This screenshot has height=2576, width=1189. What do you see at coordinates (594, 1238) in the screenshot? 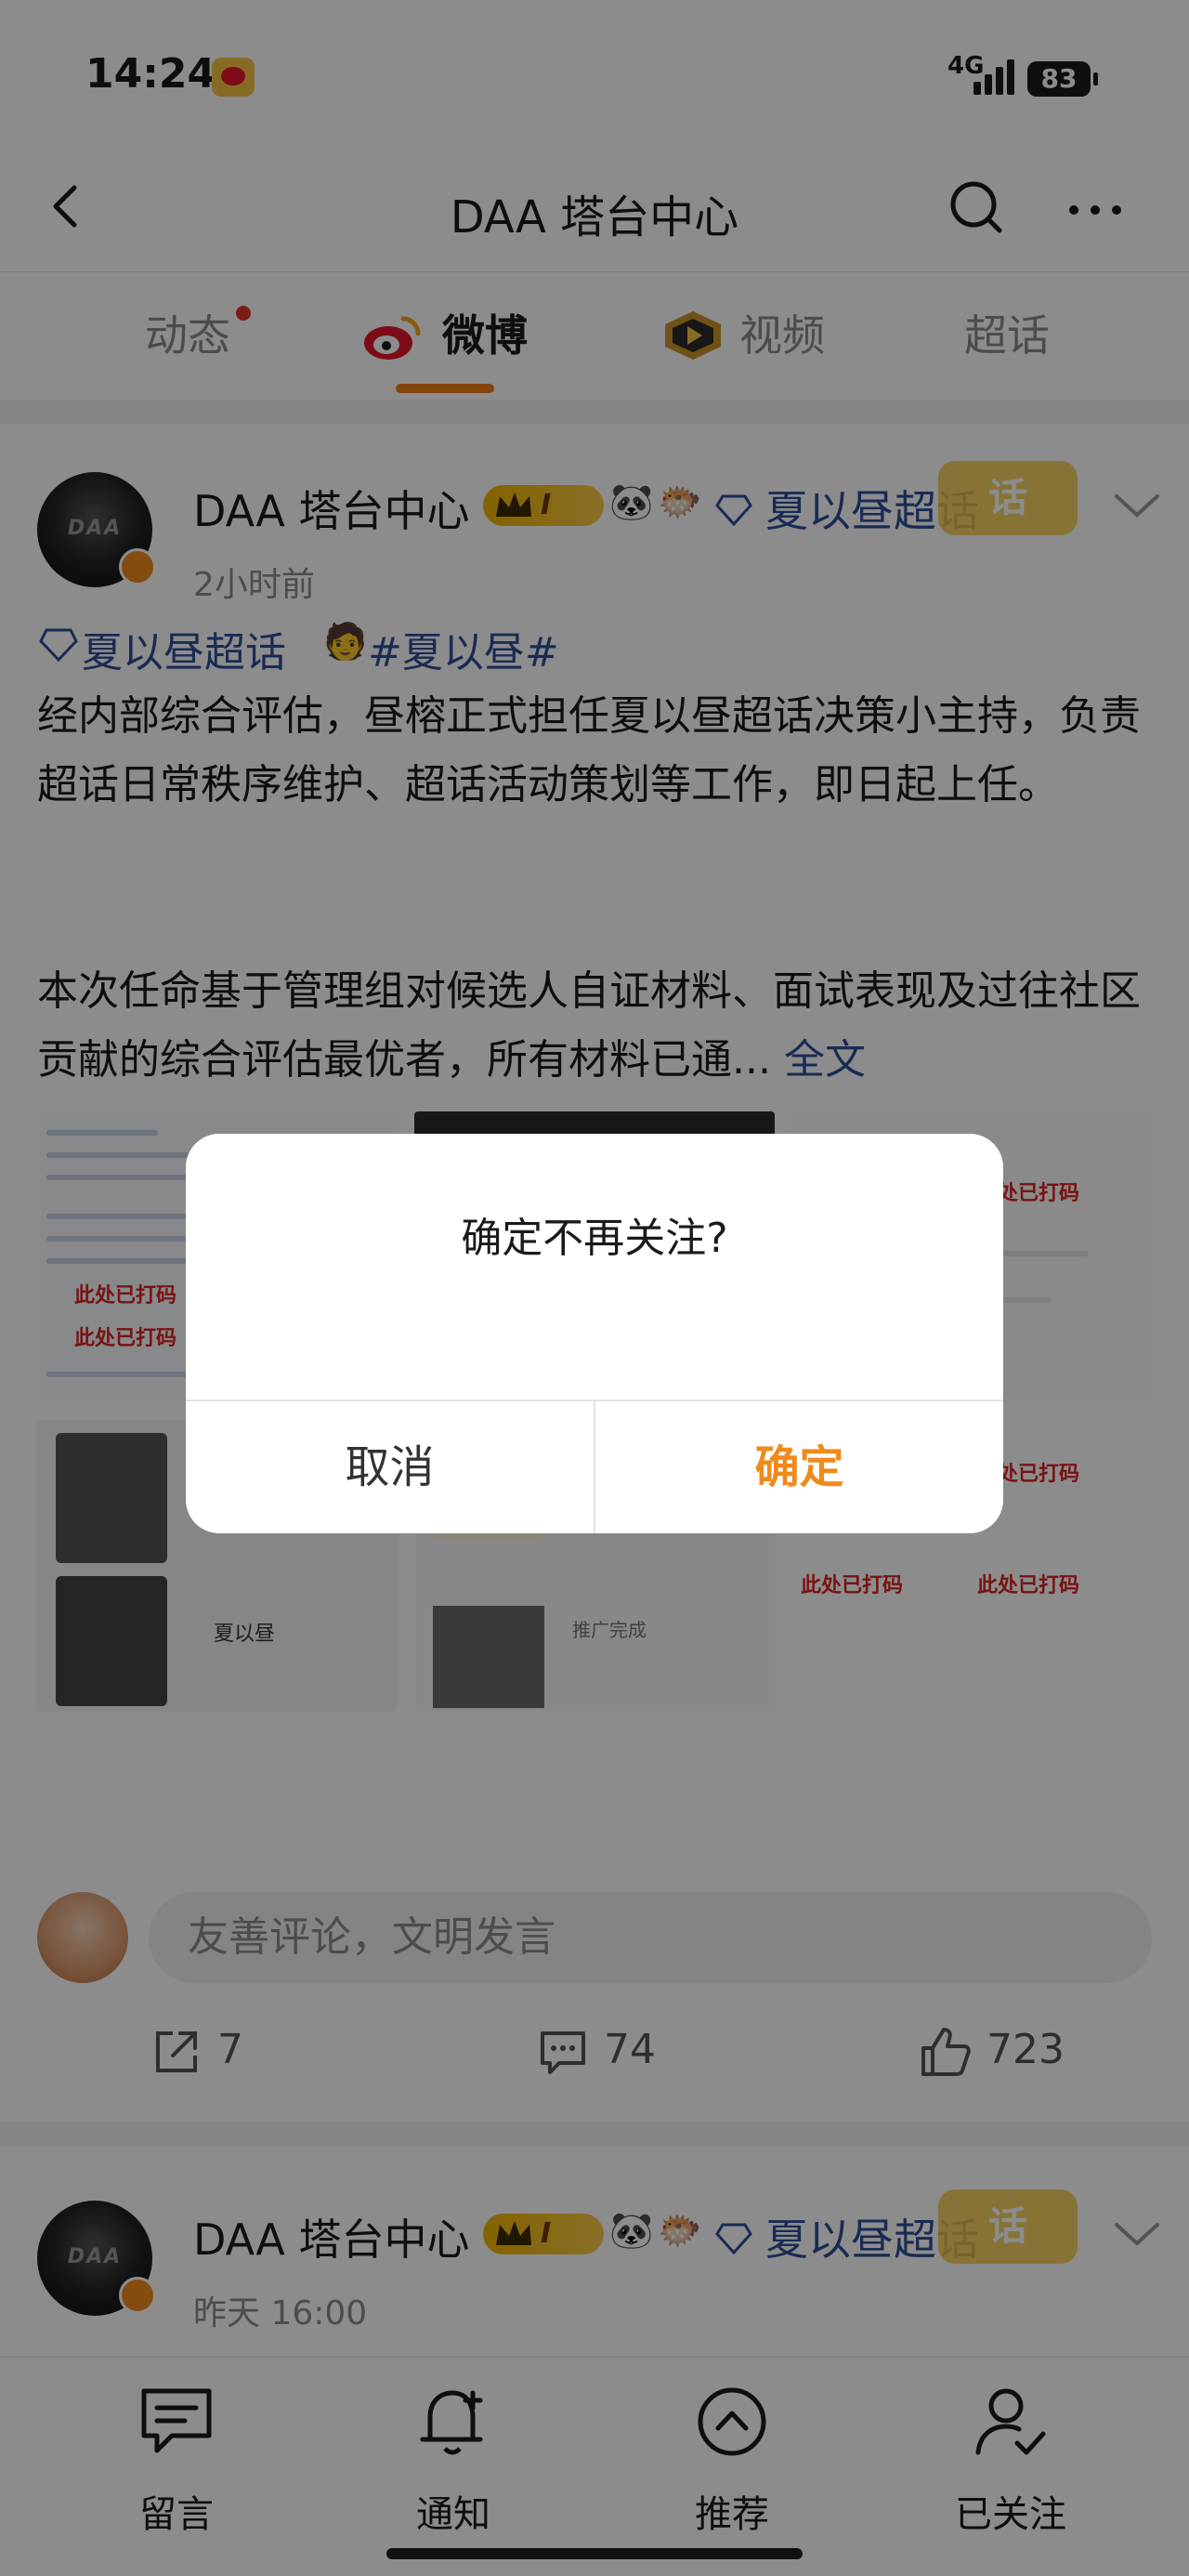
I see `dialog-message: 确定不再关注?` at bounding box center [594, 1238].